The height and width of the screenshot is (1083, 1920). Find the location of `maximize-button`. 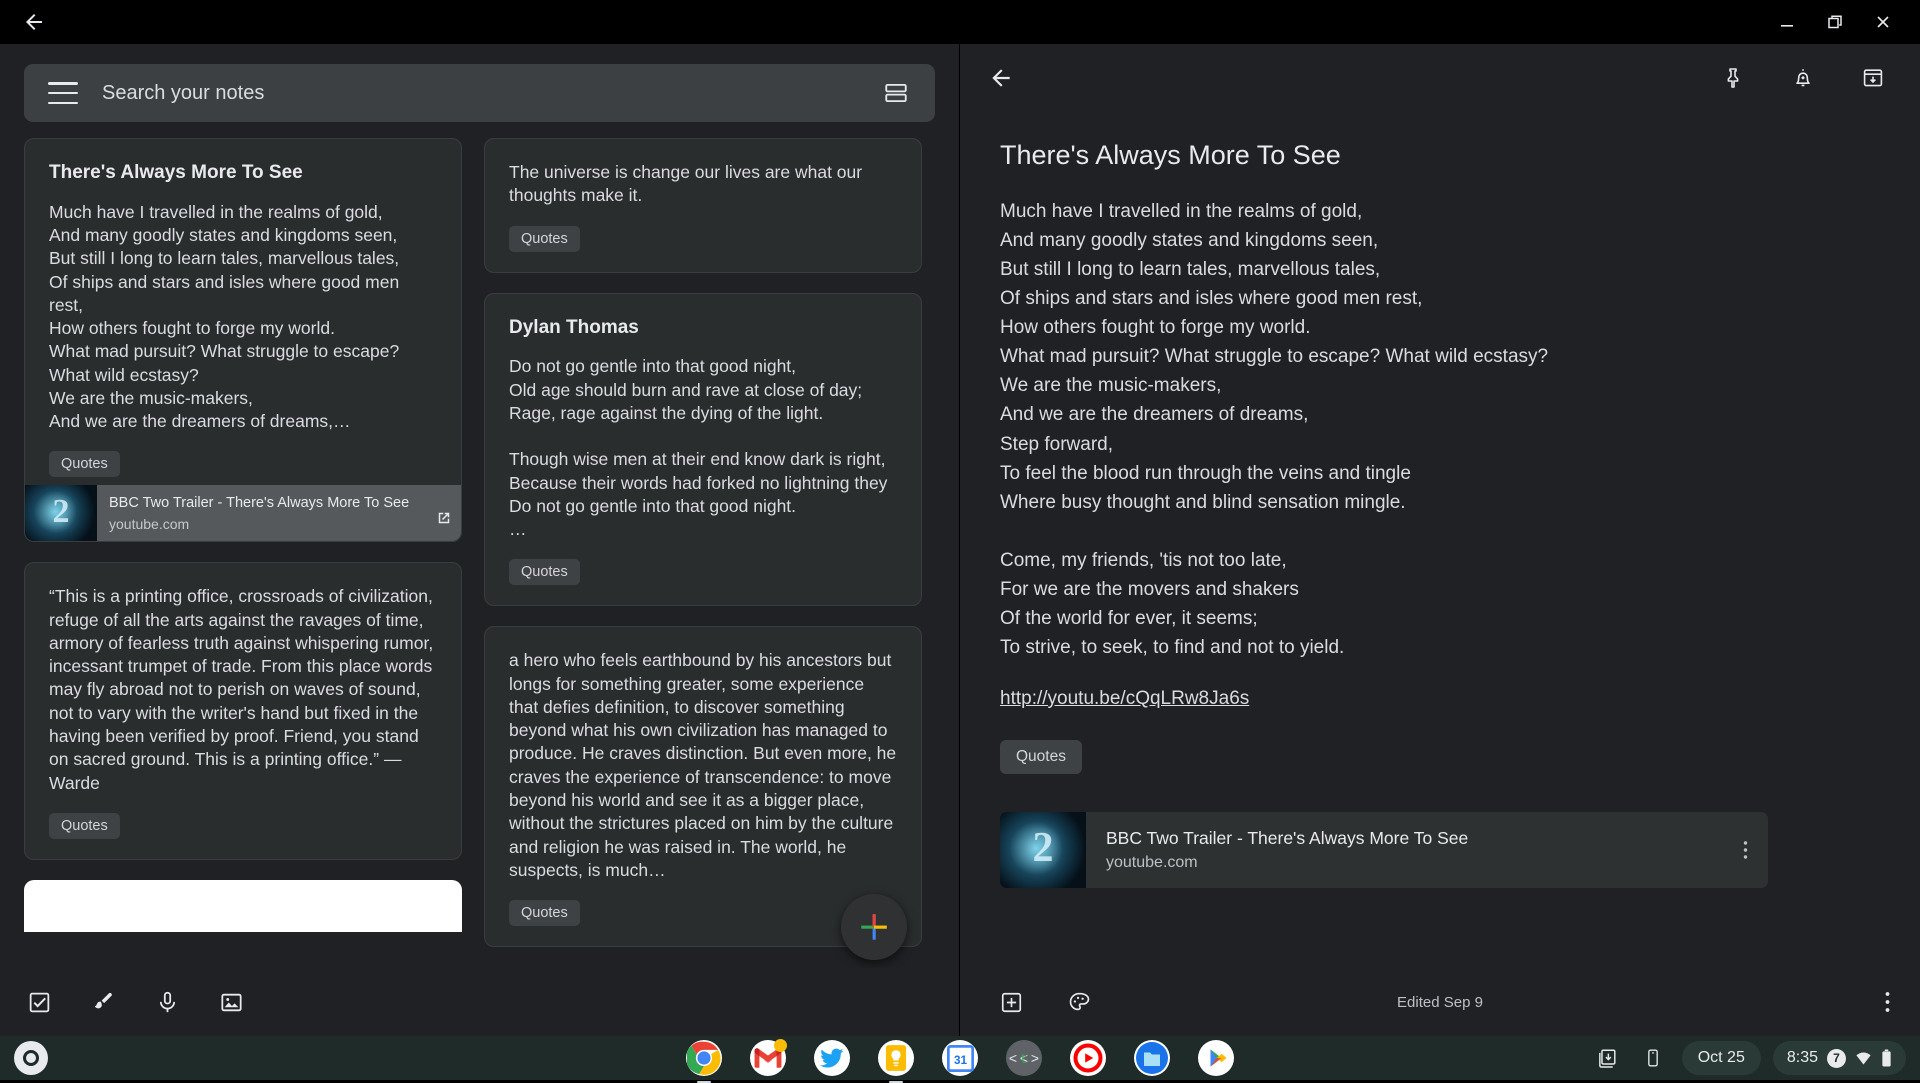

maximize-button is located at coordinates (1835, 22).